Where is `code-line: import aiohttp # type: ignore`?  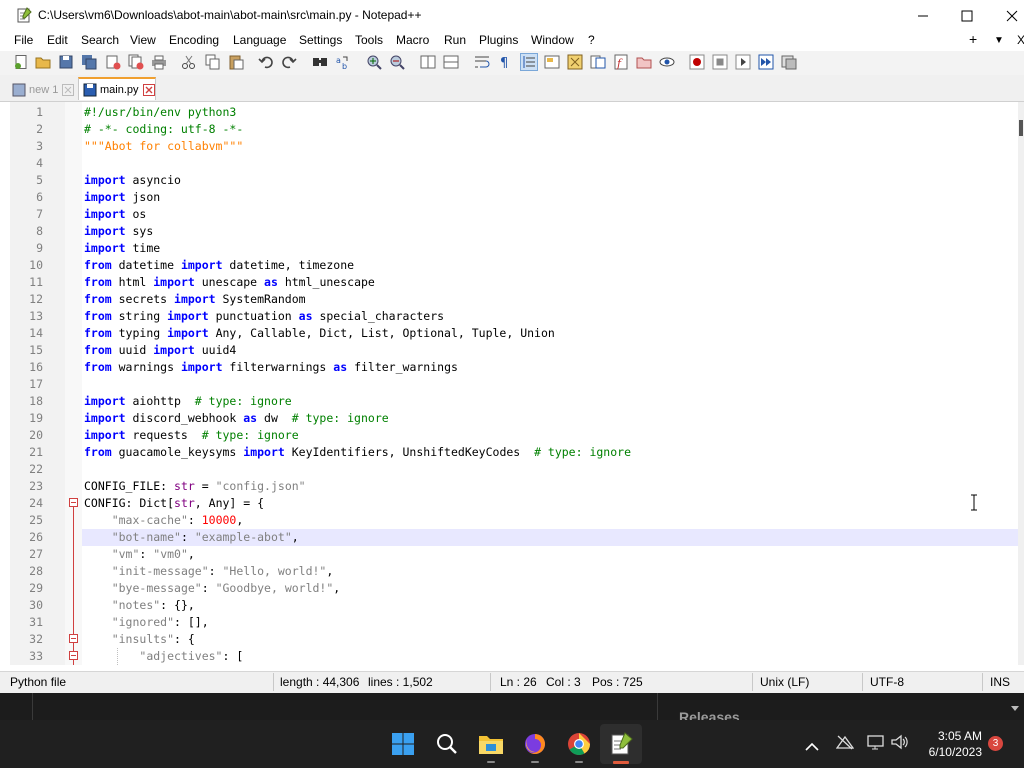
code-line: import aiohttp # type: ignore is located at coordinates (188, 401).